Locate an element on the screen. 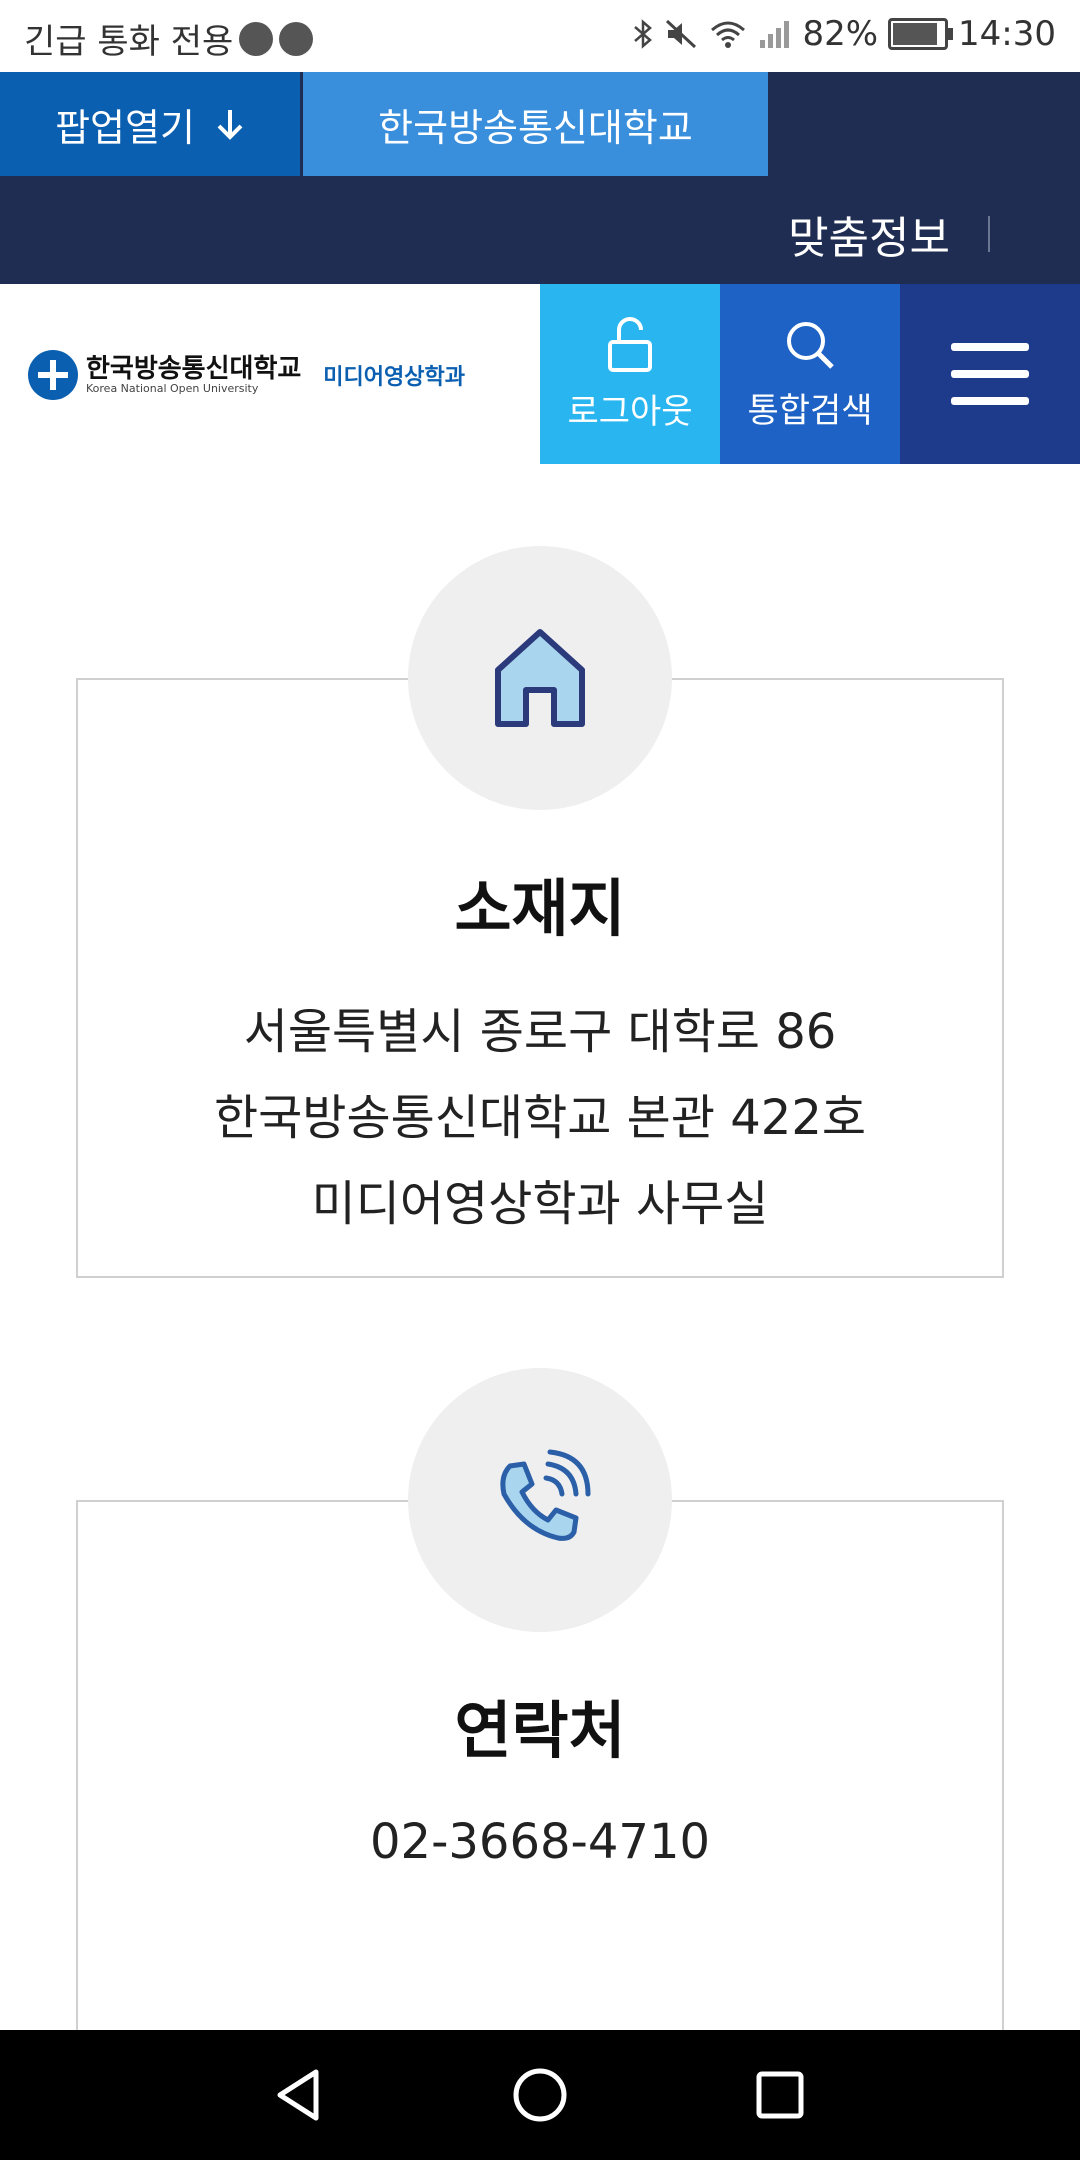 Image resolution: width=1080 pixels, height=2160 pixels. kakao-talk-icon is located at coordinates (296, 38).